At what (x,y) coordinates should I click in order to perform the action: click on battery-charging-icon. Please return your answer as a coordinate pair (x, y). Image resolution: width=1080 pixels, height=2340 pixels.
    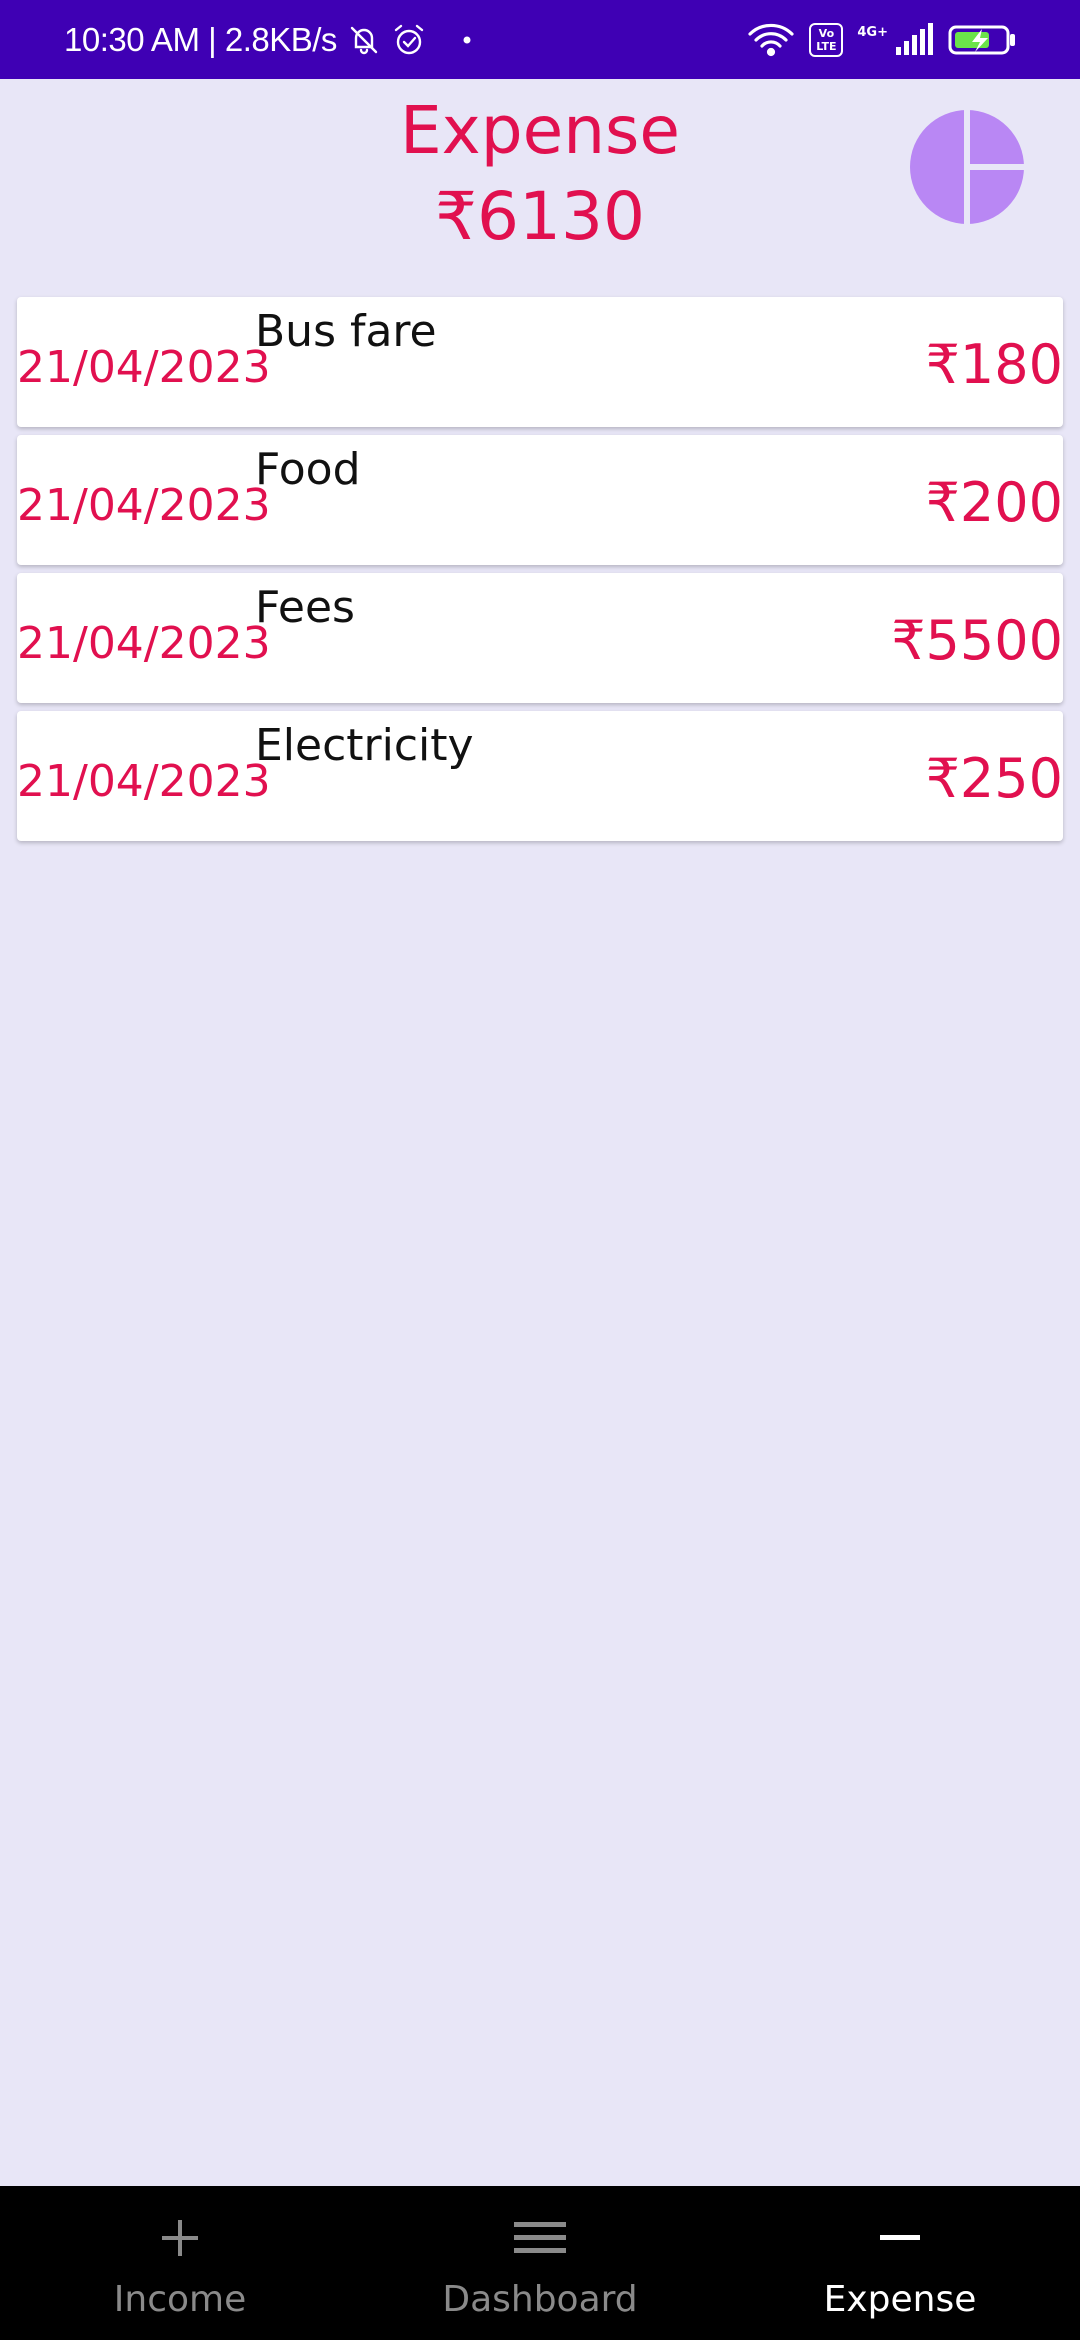
    Looking at the image, I should click on (983, 40).